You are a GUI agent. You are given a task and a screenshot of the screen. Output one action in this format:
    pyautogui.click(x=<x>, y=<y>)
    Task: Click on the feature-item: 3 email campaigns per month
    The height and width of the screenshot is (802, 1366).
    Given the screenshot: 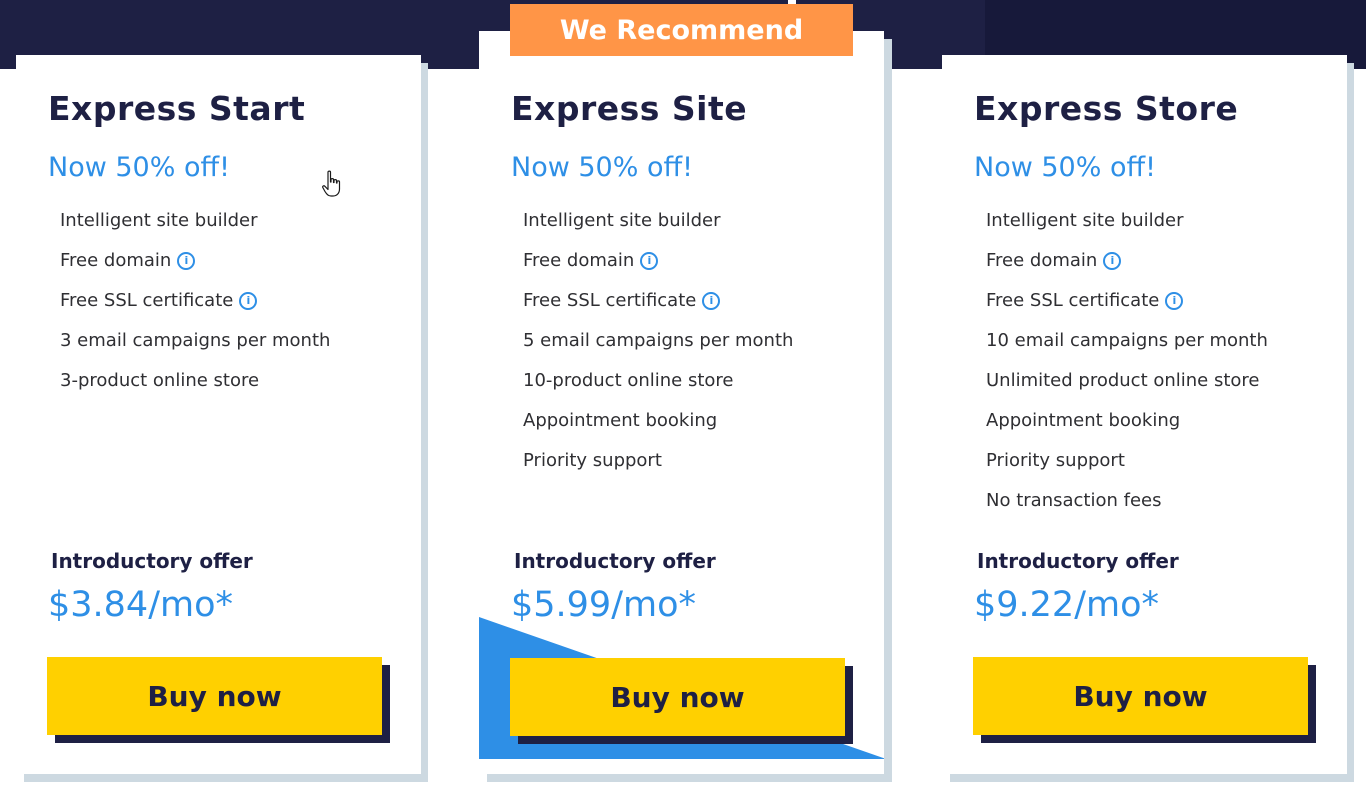 What is the action you would take?
    pyautogui.click(x=195, y=348)
    